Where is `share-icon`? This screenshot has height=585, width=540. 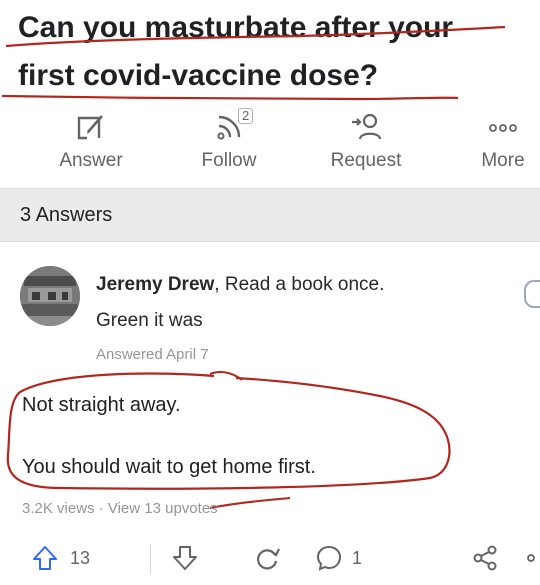
share-icon is located at coordinates (485, 558).